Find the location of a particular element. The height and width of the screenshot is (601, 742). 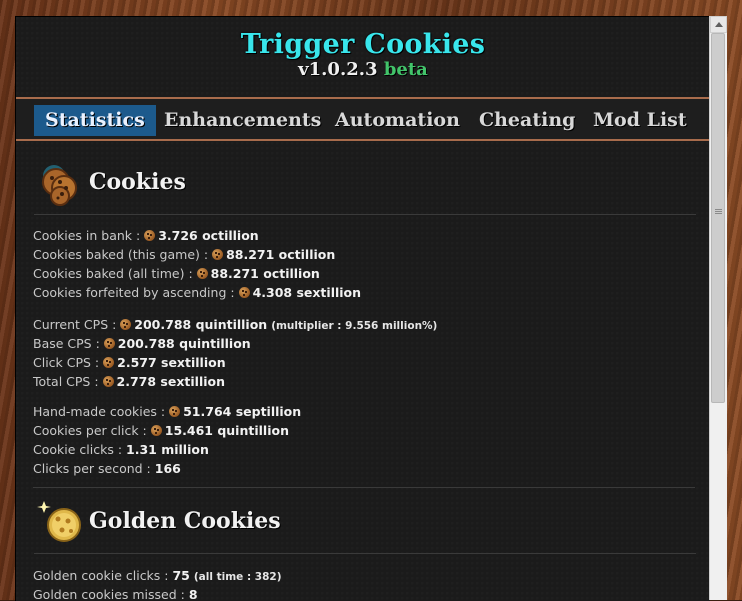

tab-enhancements: Enhancements is located at coordinates (242, 120).